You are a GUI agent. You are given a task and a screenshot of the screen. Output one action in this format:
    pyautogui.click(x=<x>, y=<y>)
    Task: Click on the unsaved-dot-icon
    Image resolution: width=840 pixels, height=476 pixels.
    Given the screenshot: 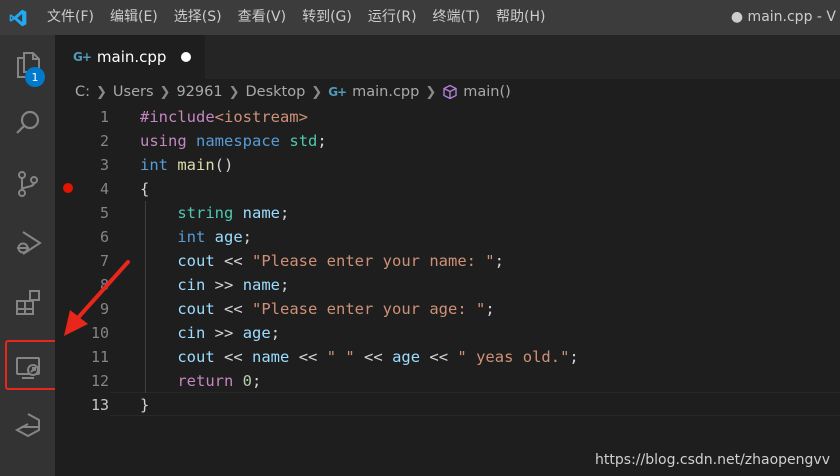 What is the action you would take?
    pyautogui.click(x=186, y=57)
    